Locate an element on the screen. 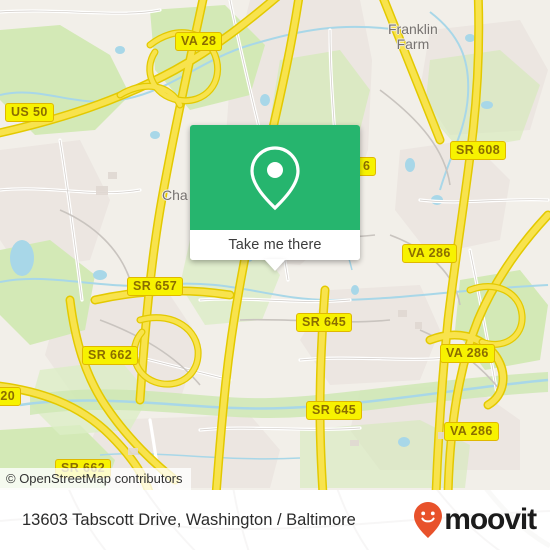 This screenshot has height=550, width=550. moovit-wordmark: moovit is located at coordinates (490, 519).